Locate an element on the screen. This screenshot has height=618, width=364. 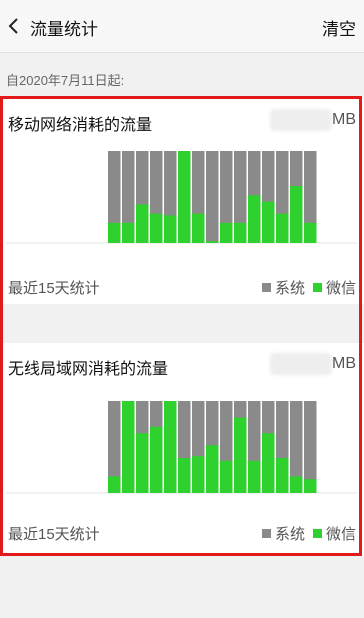
mobile-period-label: 最近15天统计 is located at coordinates (54, 288).